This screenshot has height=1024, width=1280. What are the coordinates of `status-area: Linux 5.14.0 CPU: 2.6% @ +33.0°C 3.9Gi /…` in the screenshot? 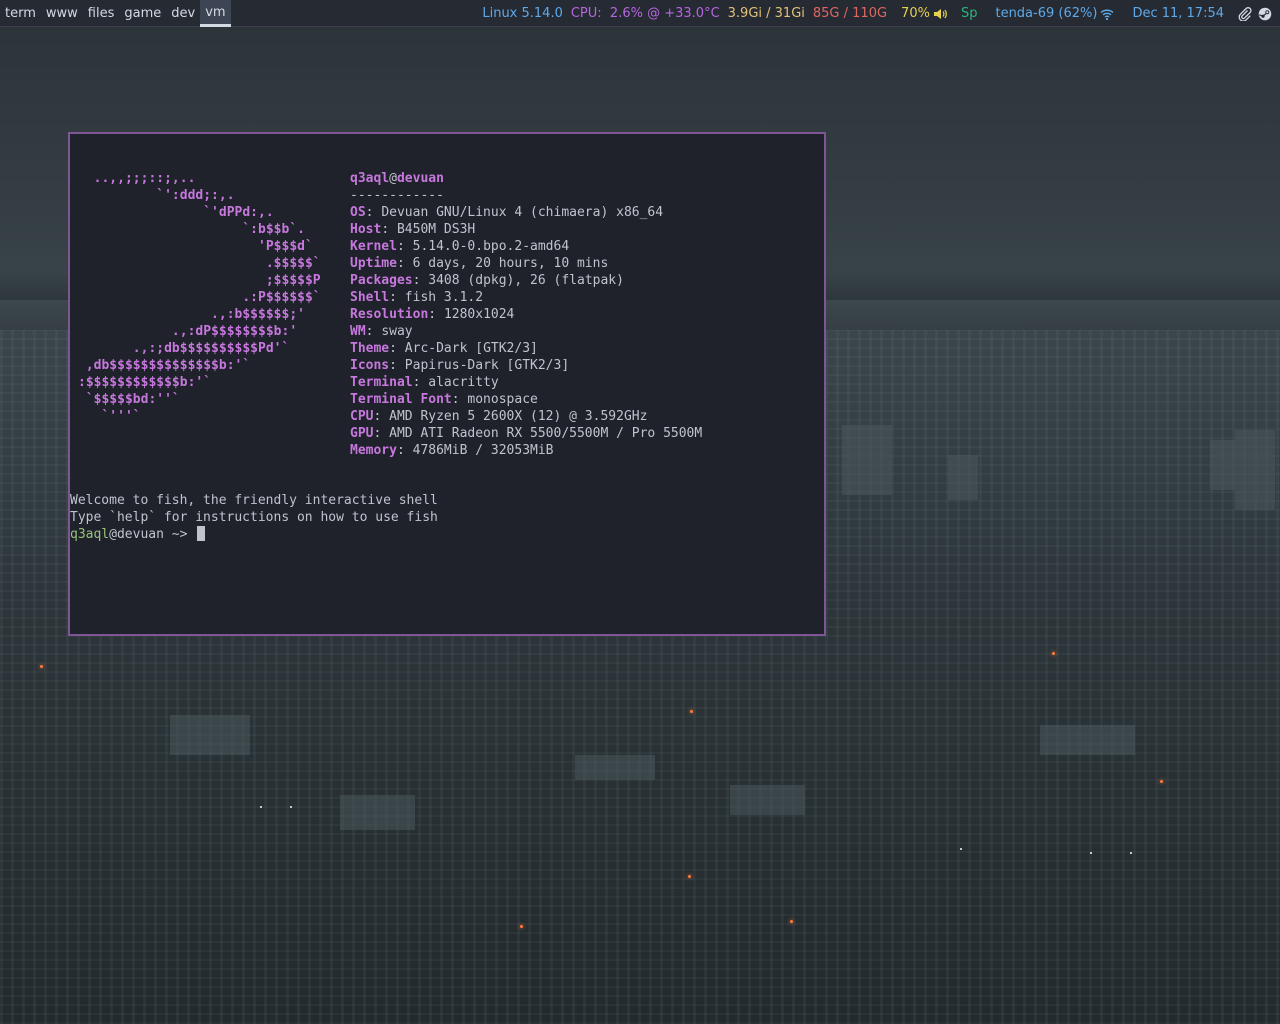 It's located at (879, 13).